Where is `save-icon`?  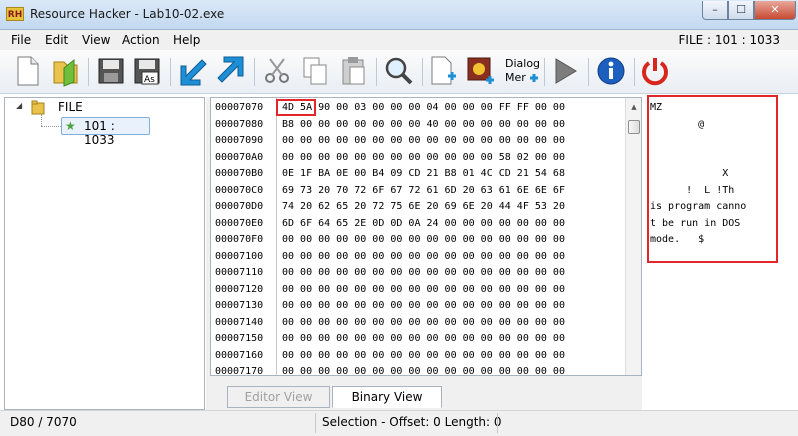
save-icon is located at coordinates (111, 71).